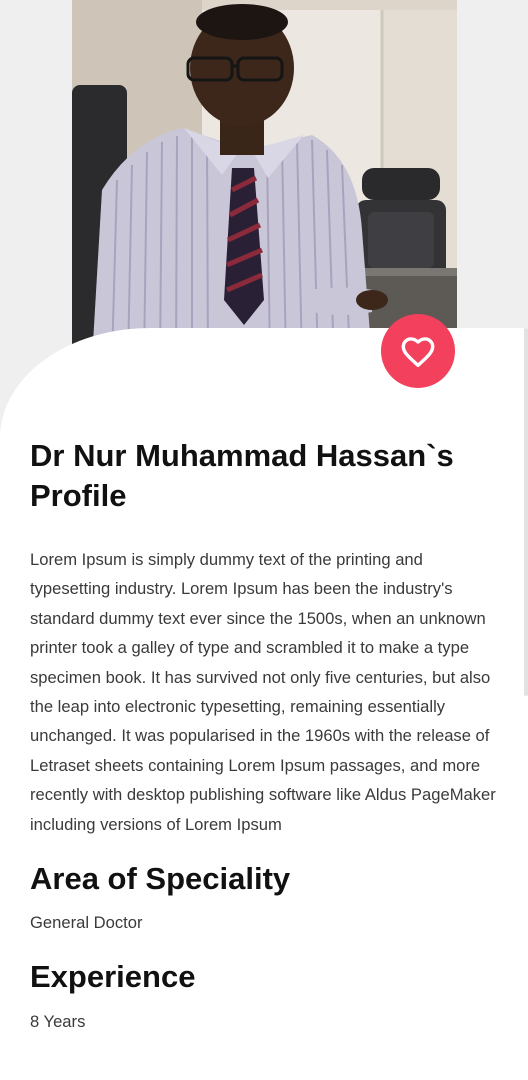 This screenshot has height=1080, width=528. I want to click on specialty-value: General Doctor, so click(86, 923).